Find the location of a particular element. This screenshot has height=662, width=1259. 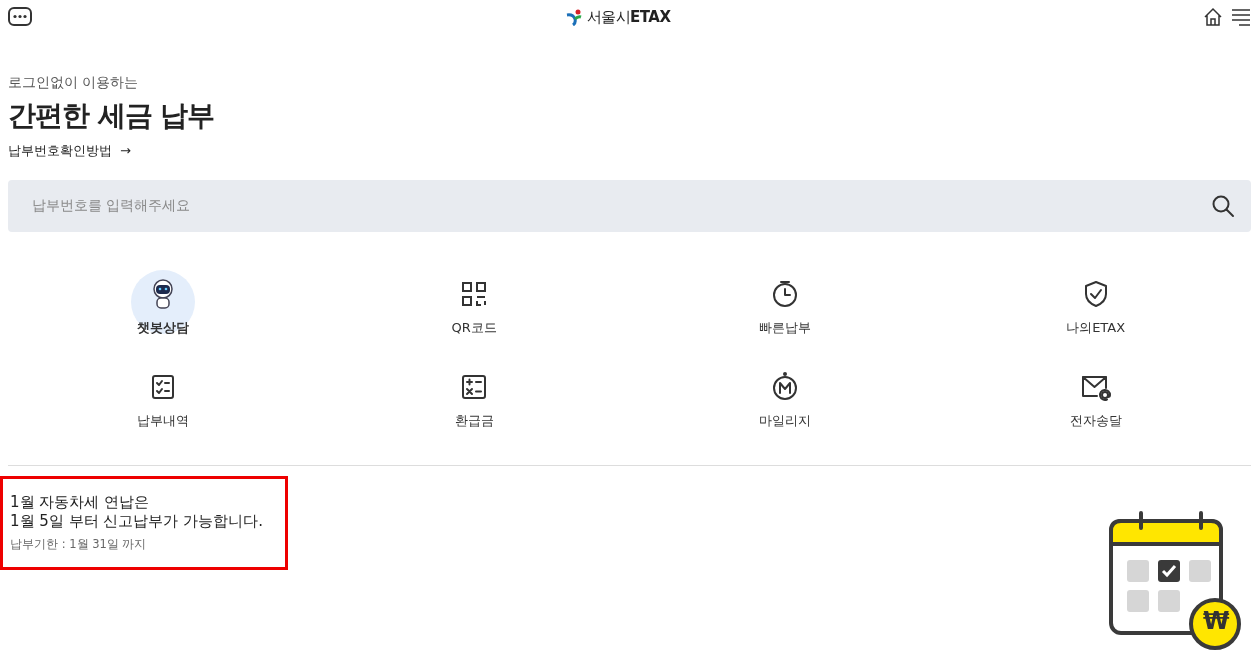

logo-text: 서울시ETAX is located at coordinates (628, 17).